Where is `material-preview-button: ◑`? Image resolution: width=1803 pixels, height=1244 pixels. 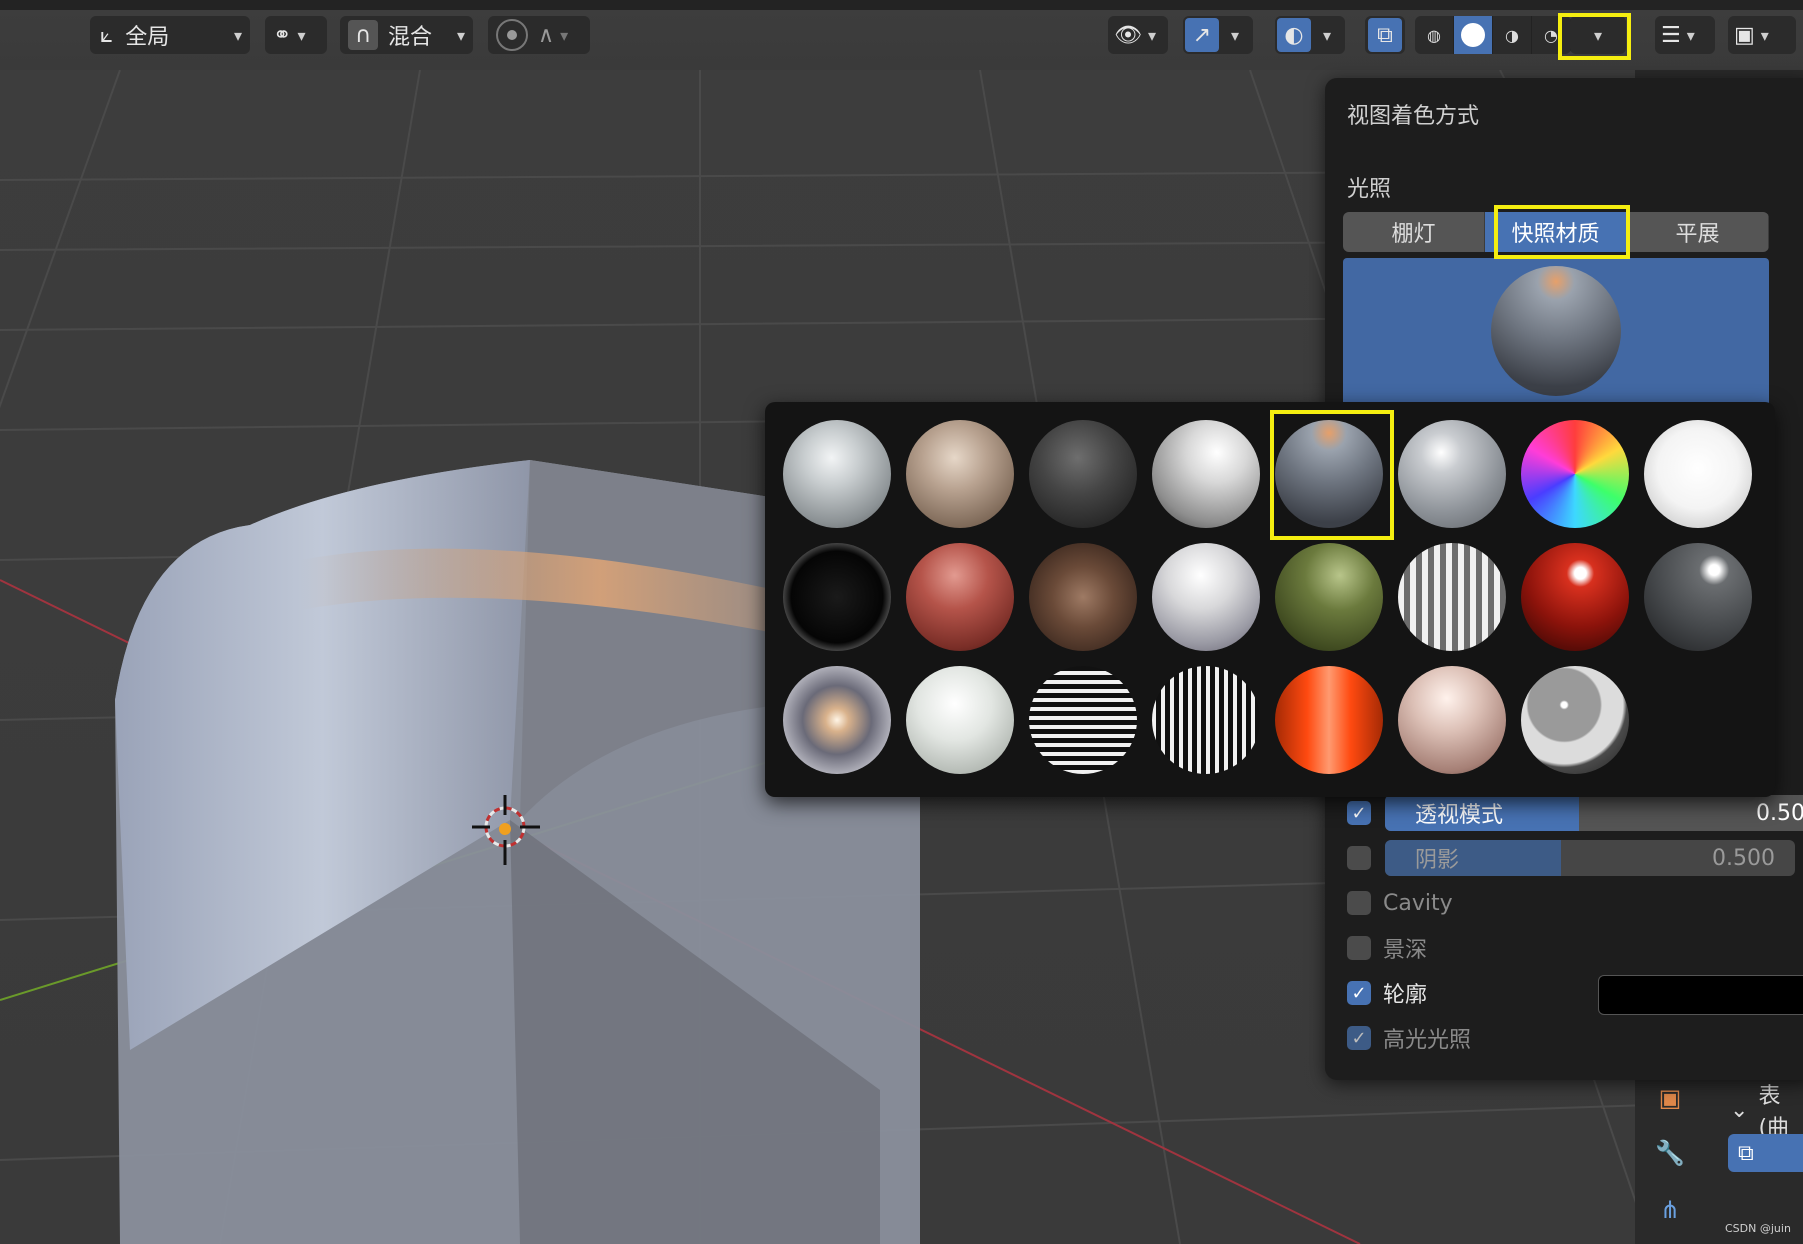
material-preview-button: ◑ is located at coordinates (1512, 35).